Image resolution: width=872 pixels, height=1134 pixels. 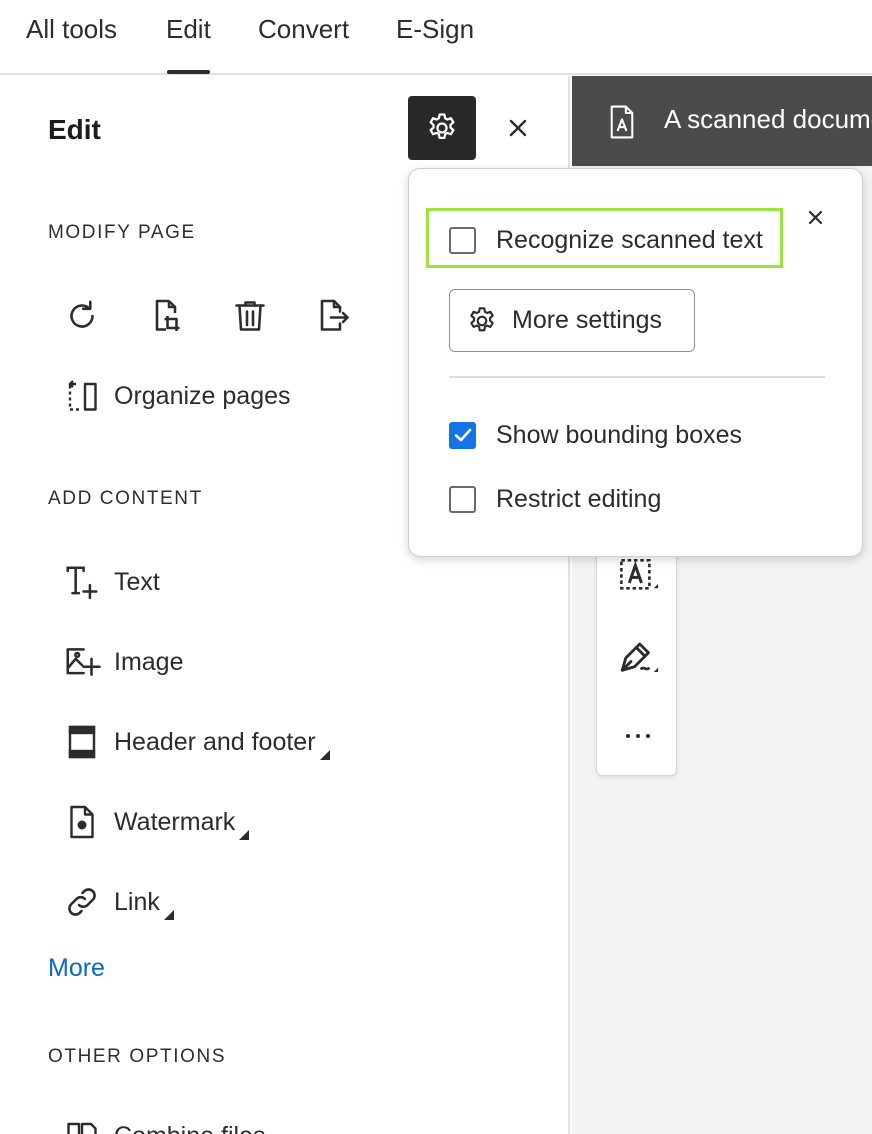 I want to click on combine-files-label: Combine files, so click(x=189, y=1128).